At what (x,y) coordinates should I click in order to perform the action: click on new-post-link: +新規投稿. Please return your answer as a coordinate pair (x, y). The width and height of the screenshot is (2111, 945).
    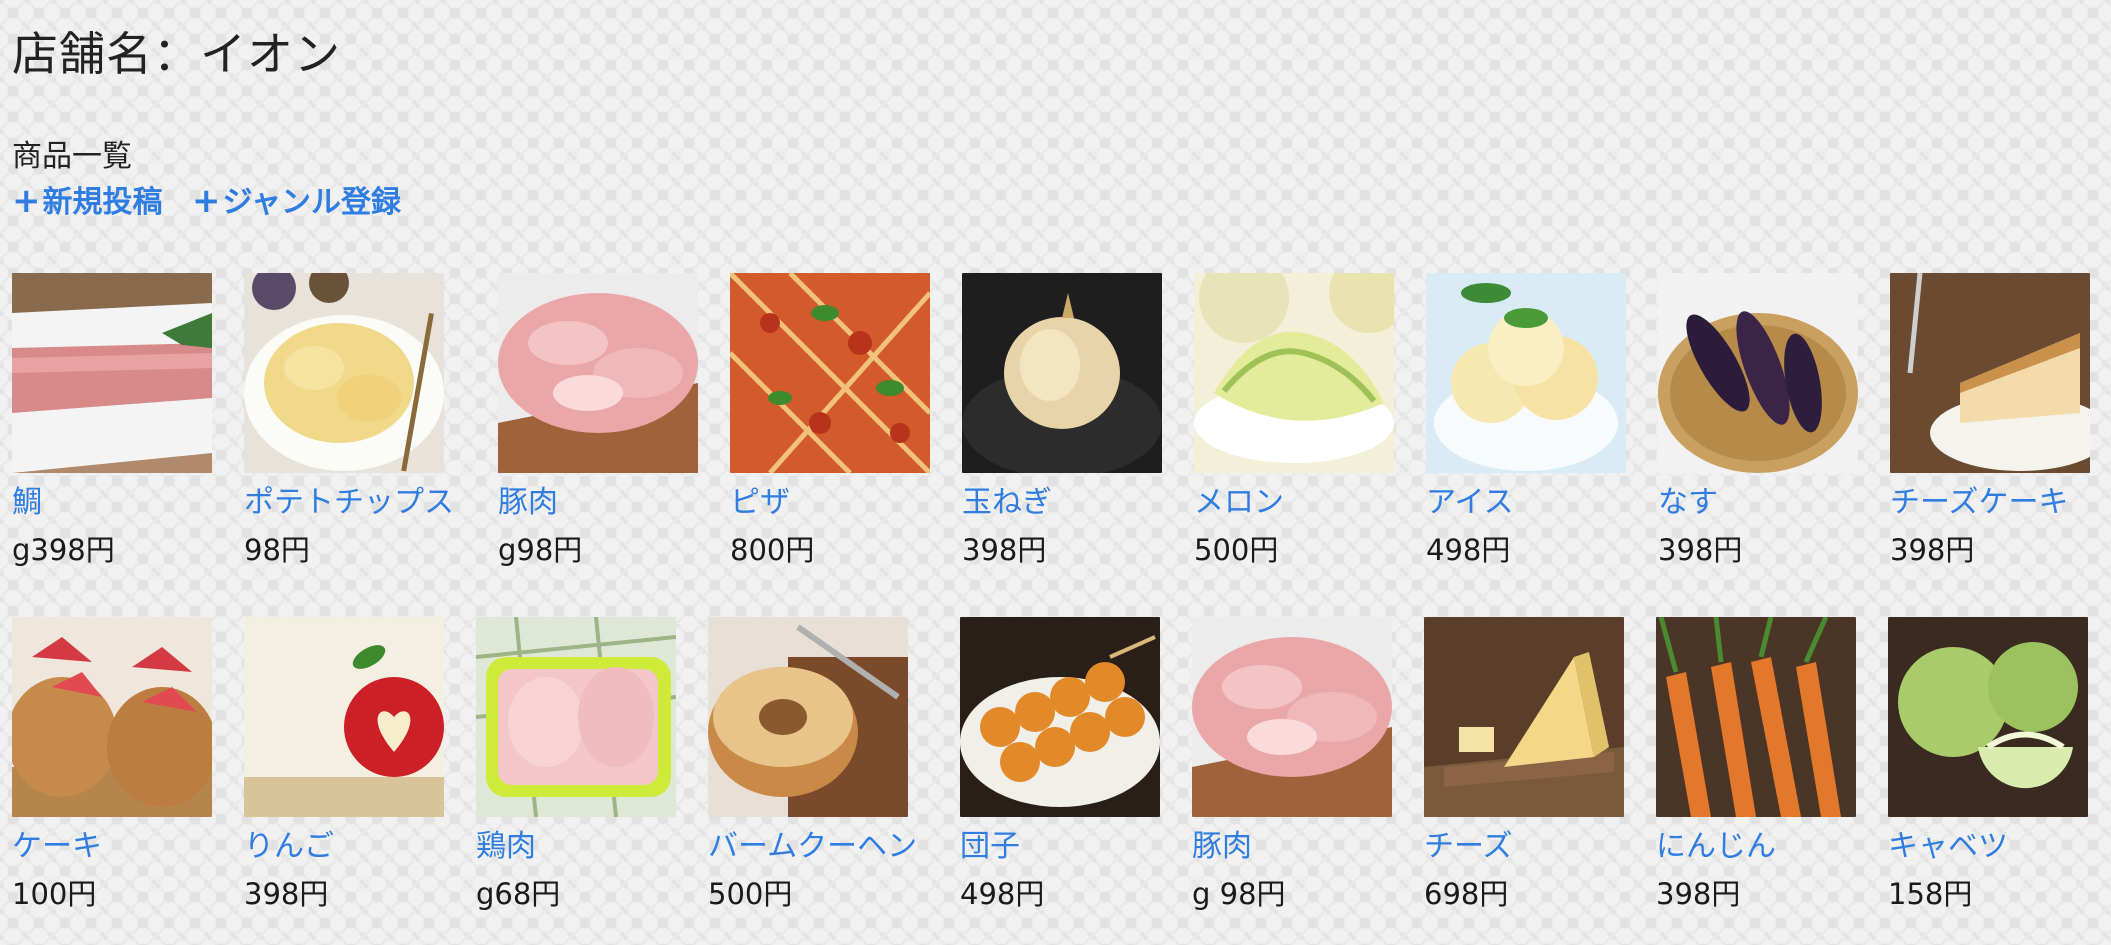
    Looking at the image, I should click on (87, 199).